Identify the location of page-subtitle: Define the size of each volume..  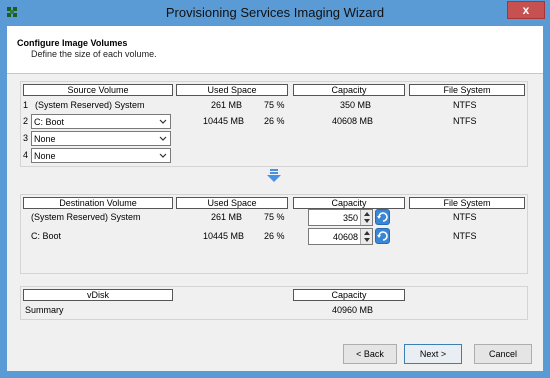
(94, 54).